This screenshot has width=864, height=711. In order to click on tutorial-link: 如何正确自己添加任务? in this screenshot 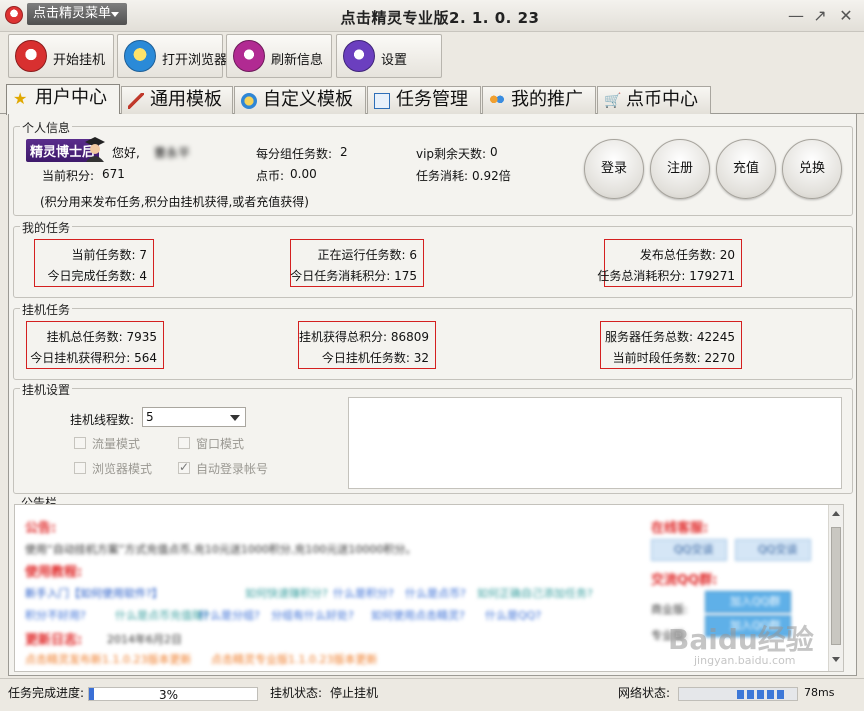, I will do `click(535, 593)`.